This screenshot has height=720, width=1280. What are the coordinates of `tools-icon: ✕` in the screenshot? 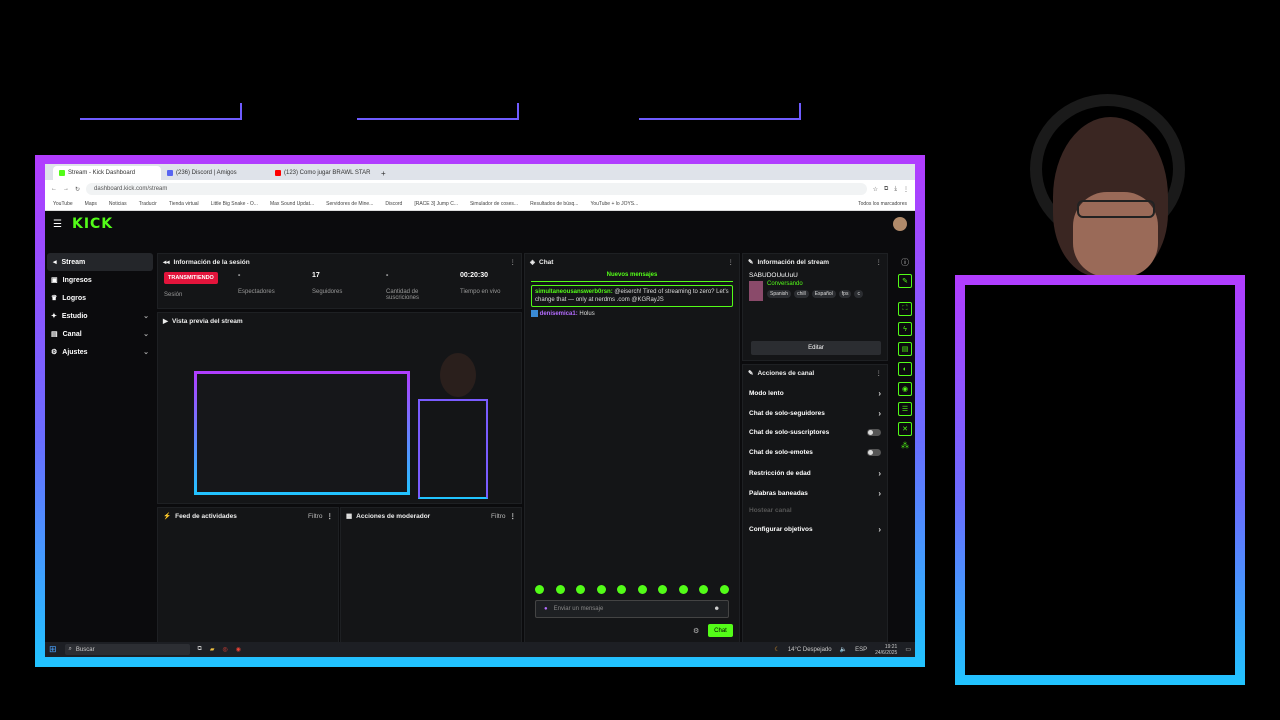 It's located at (905, 429).